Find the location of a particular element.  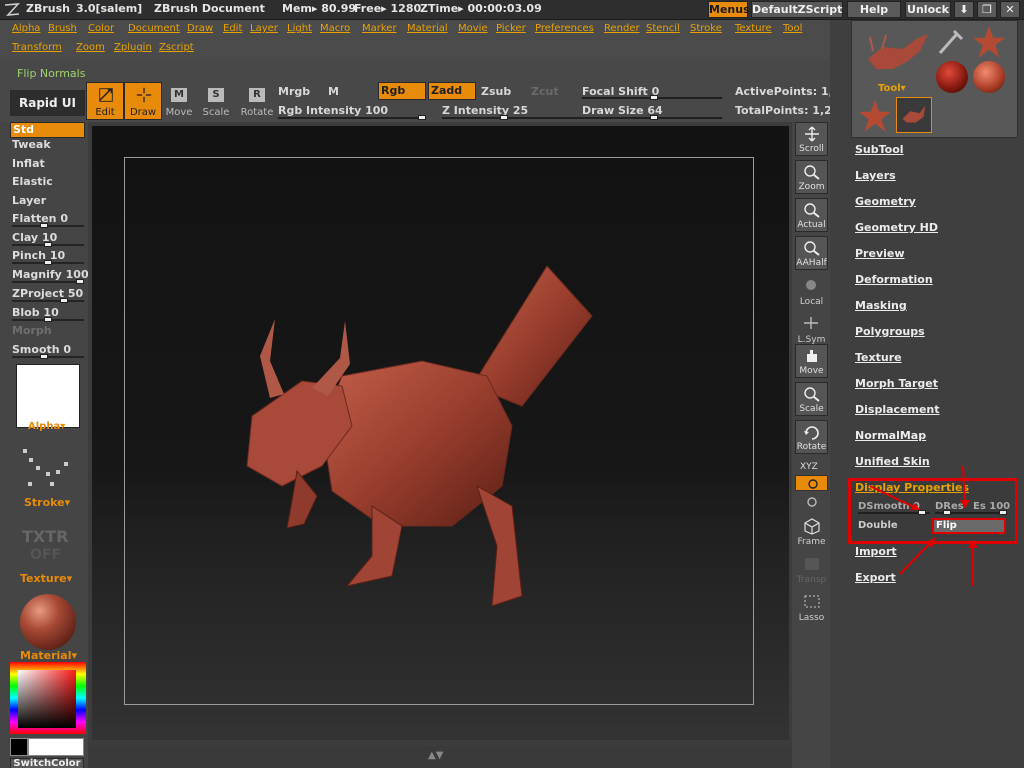

zproject-knob is located at coordinates (64, 300).